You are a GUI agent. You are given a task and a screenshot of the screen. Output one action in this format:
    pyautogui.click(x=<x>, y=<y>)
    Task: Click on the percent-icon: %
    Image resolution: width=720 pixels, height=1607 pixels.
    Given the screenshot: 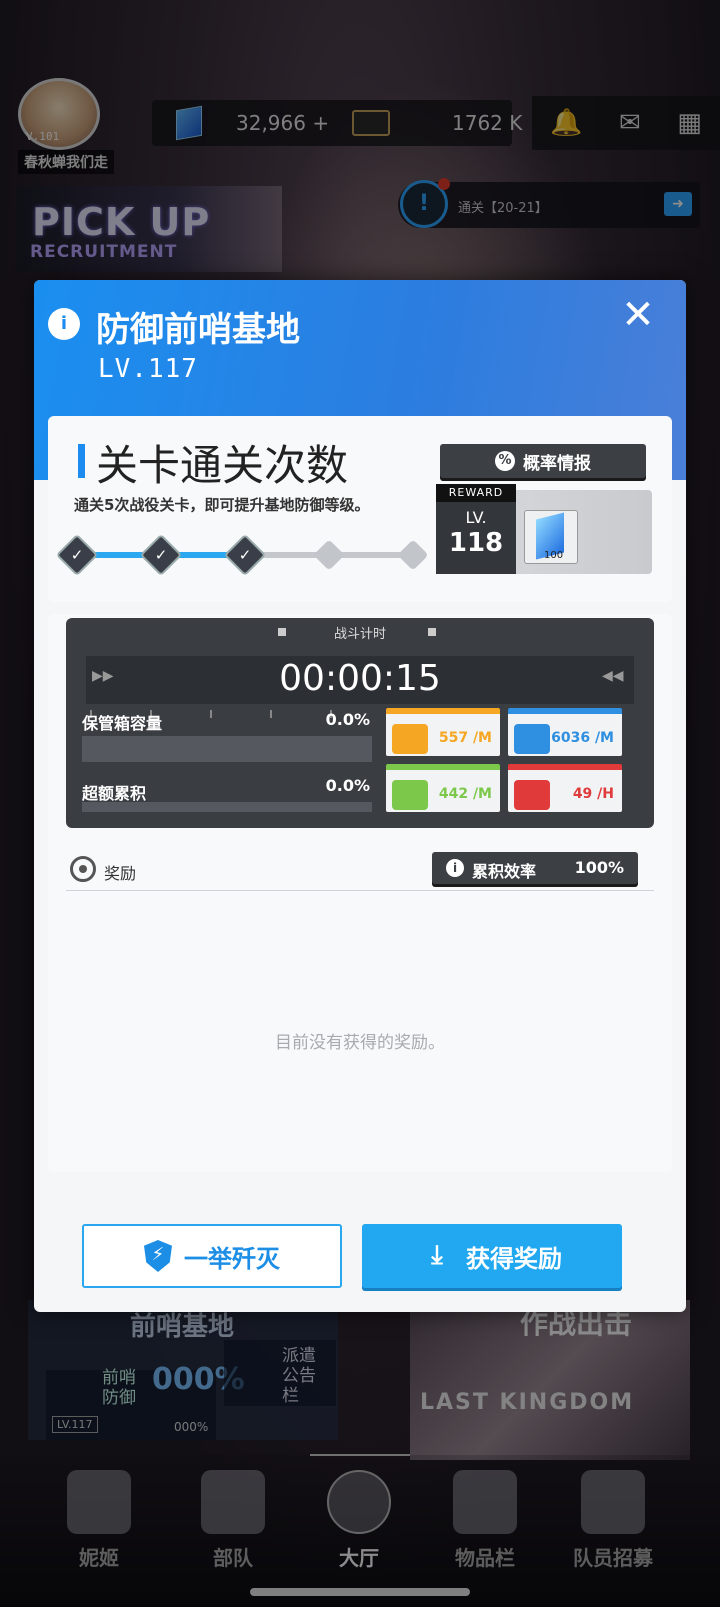 What is the action you would take?
    pyautogui.click(x=505, y=461)
    